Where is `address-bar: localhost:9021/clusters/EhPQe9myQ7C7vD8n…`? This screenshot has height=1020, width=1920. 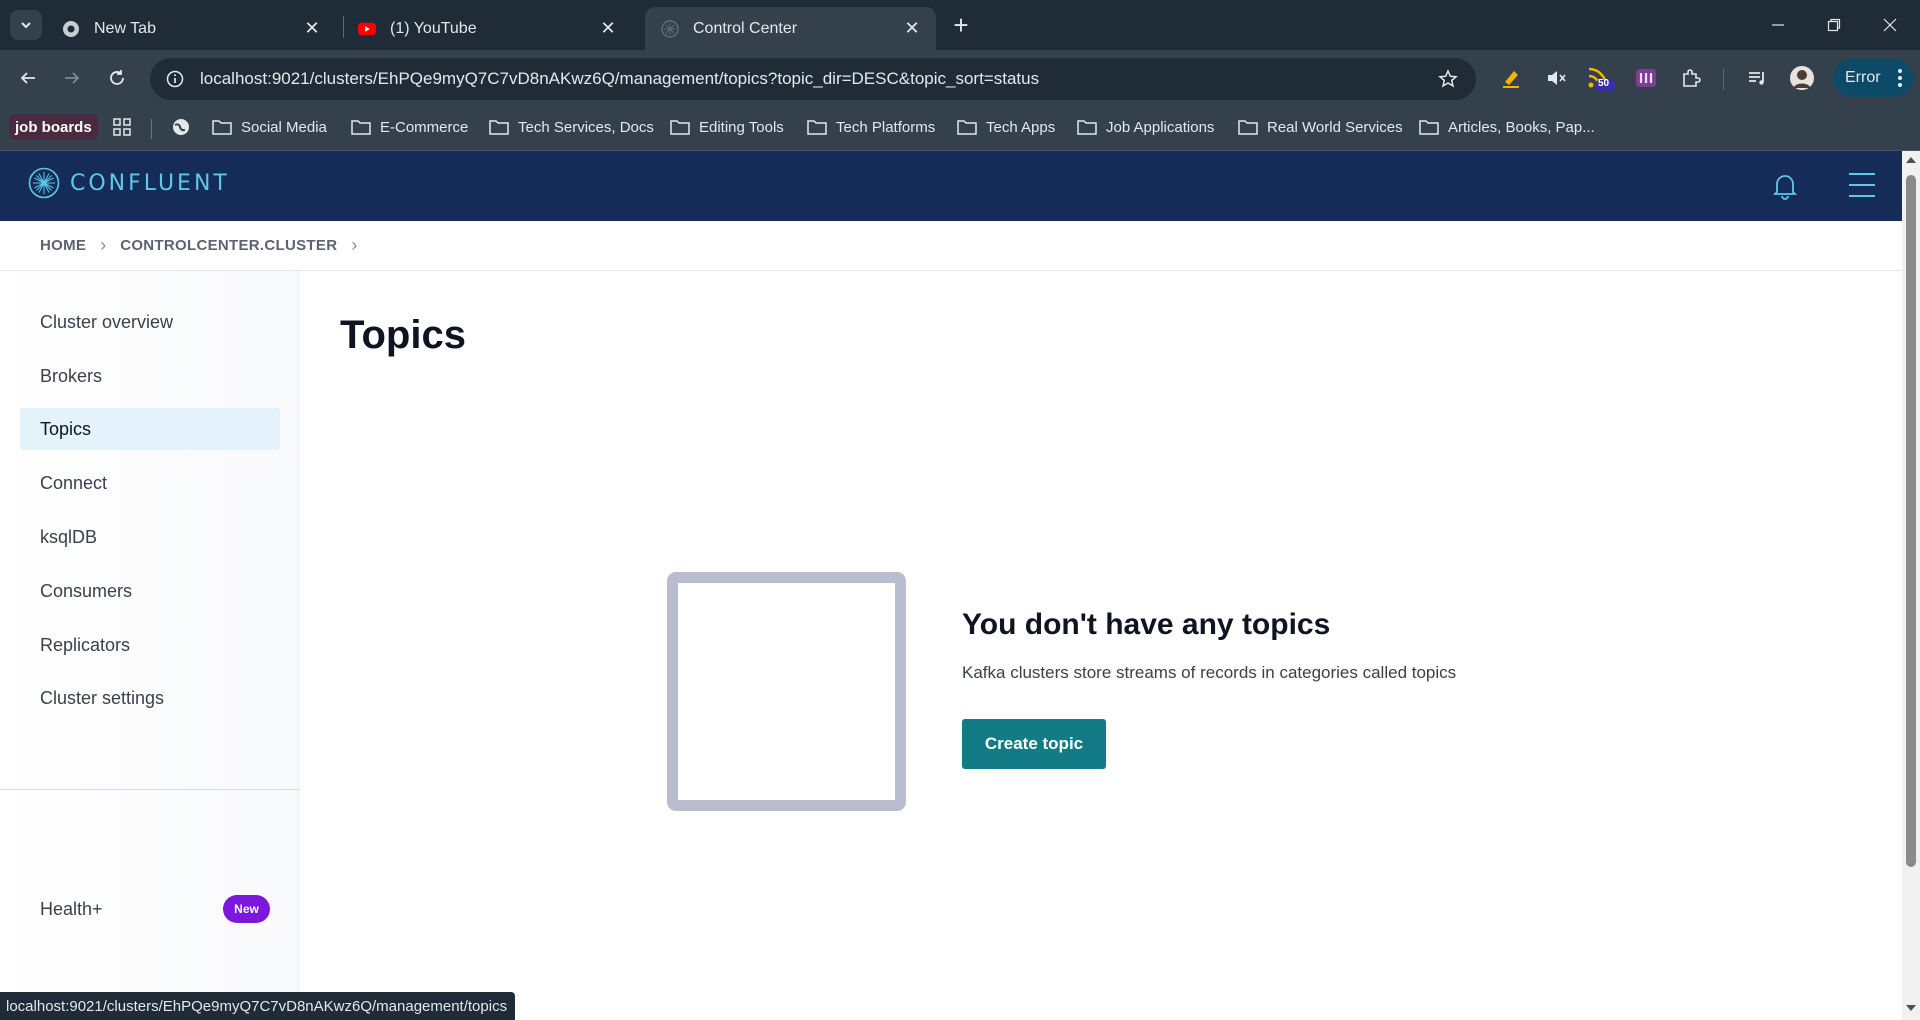 address-bar: localhost:9021/clusters/EhPQe9myQ7C7vD8n… is located at coordinates (813, 79).